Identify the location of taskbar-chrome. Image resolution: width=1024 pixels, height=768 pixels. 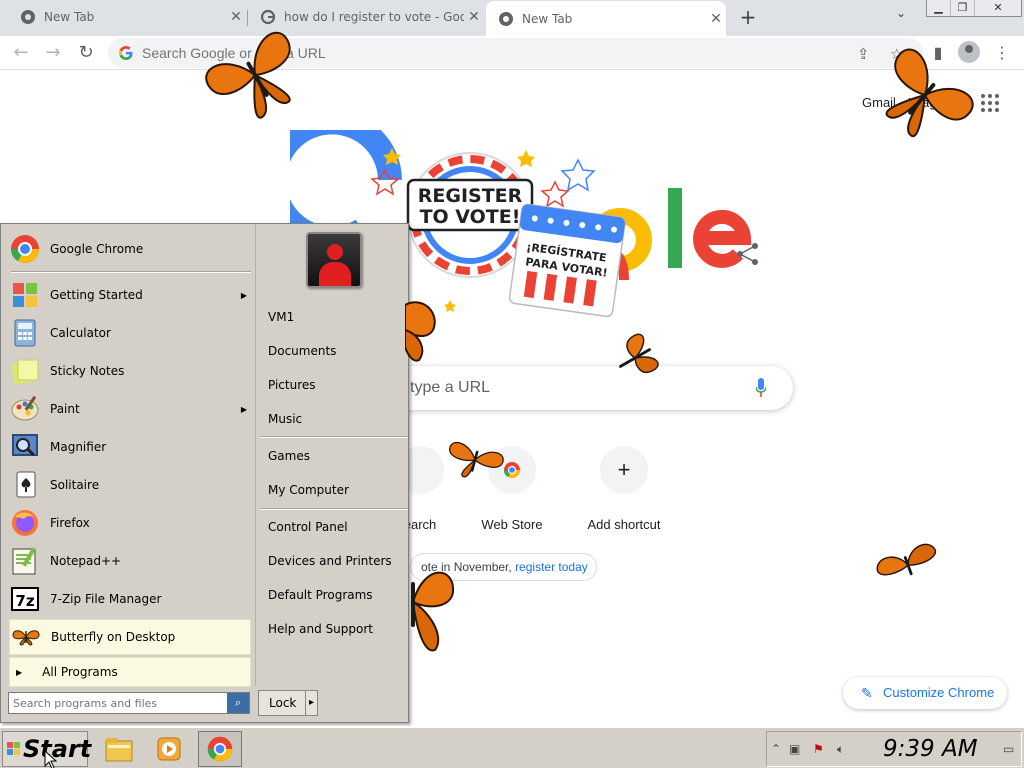
(220, 749).